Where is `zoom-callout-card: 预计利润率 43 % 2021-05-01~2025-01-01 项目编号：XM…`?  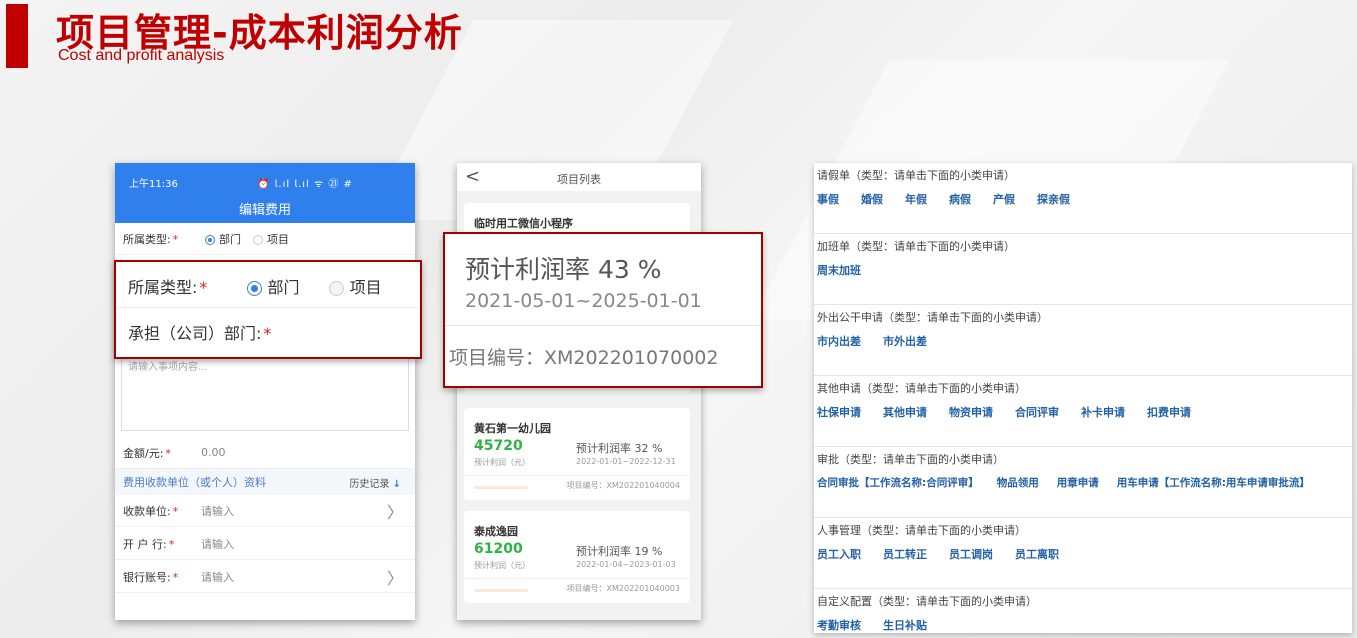
zoom-callout-card: 预计利润率 43 % 2021-05-01~2025-01-01 项目编号：XM… is located at coordinates (603, 310).